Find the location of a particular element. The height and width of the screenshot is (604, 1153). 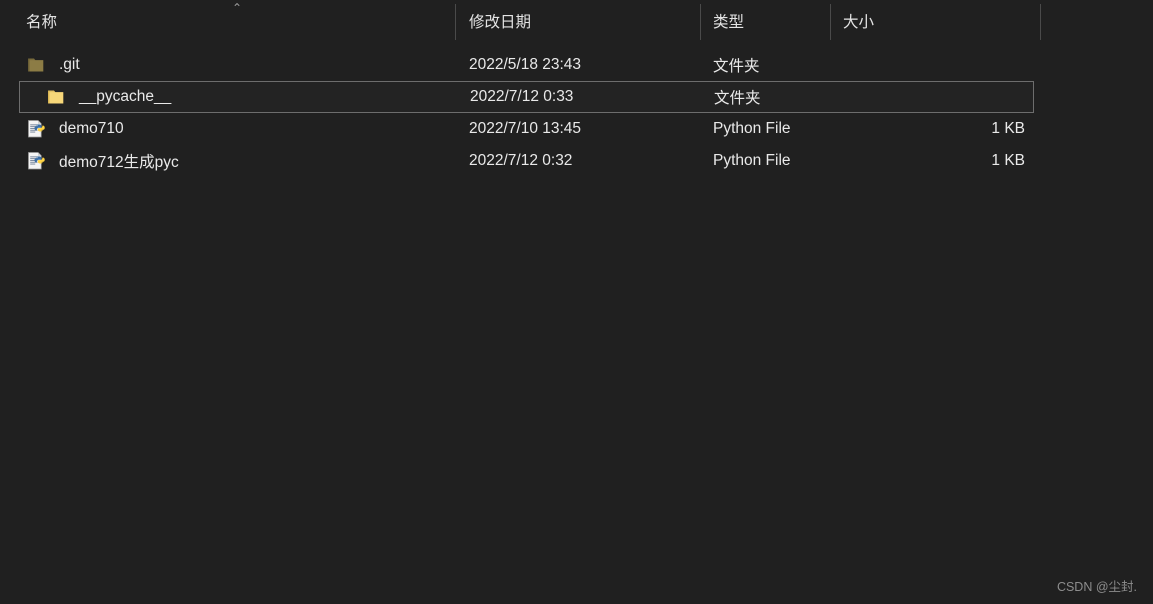

file-name-label: demo712生成pyc is located at coordinates (119, 162).